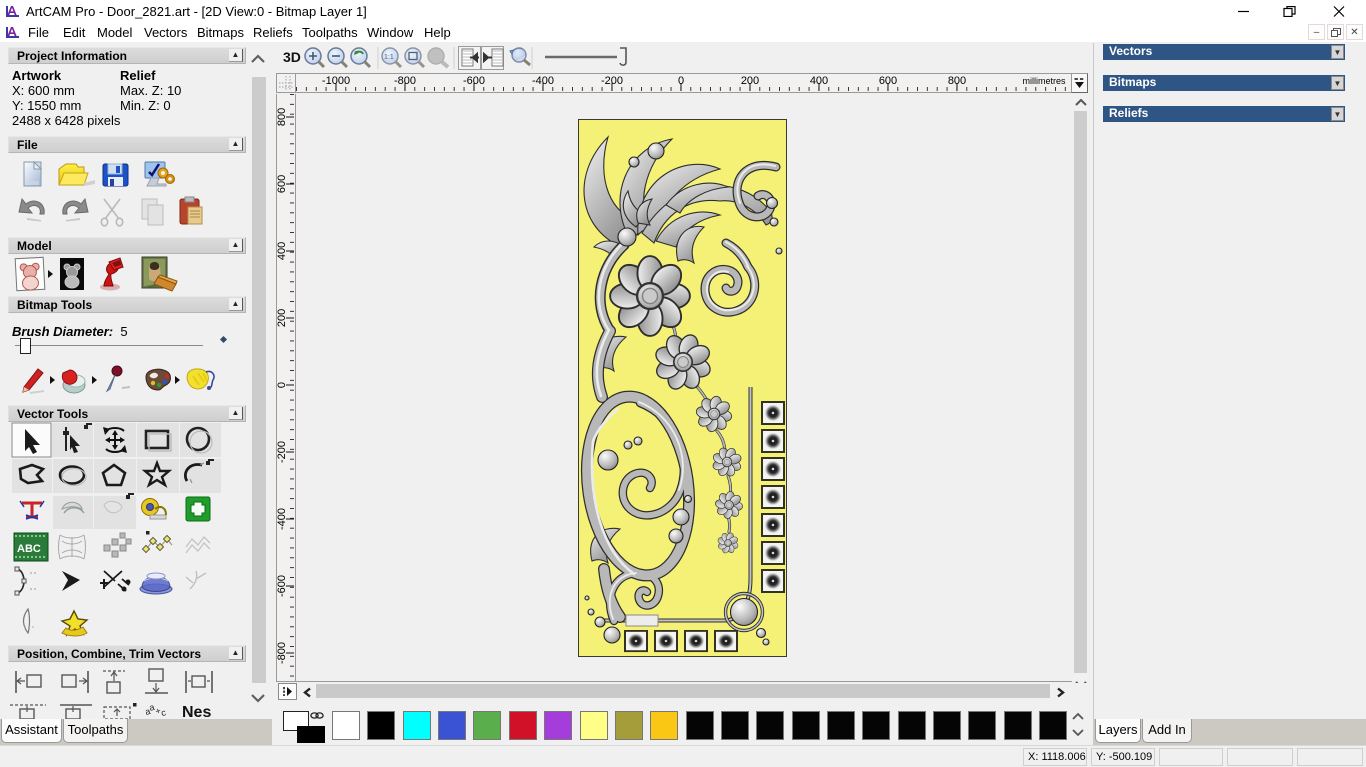 This screenshot has height=767, width=1366. I want to click on svg-text: 3D, so click(292, 57).